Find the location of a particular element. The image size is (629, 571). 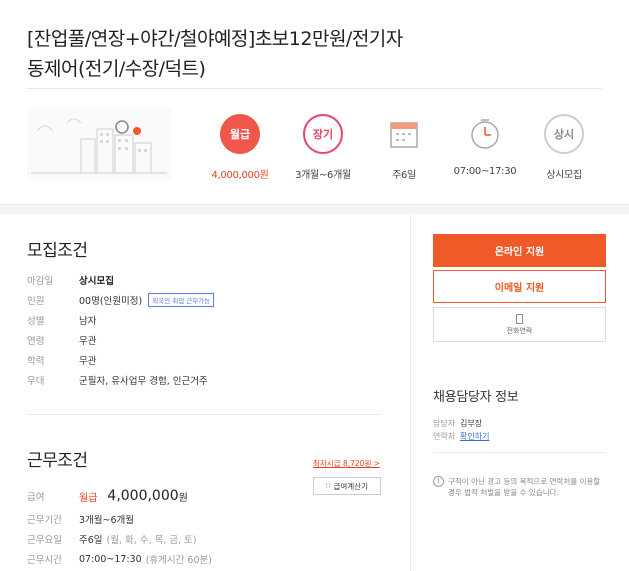

salary-type: 월급 is located at coordinates (88, 498).